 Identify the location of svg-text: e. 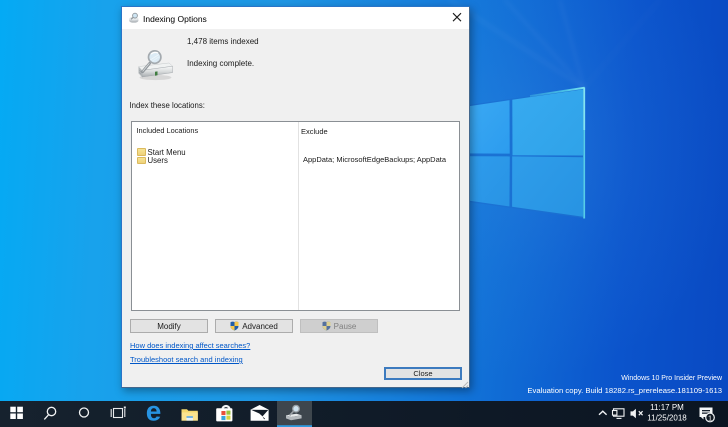
(154, 413).